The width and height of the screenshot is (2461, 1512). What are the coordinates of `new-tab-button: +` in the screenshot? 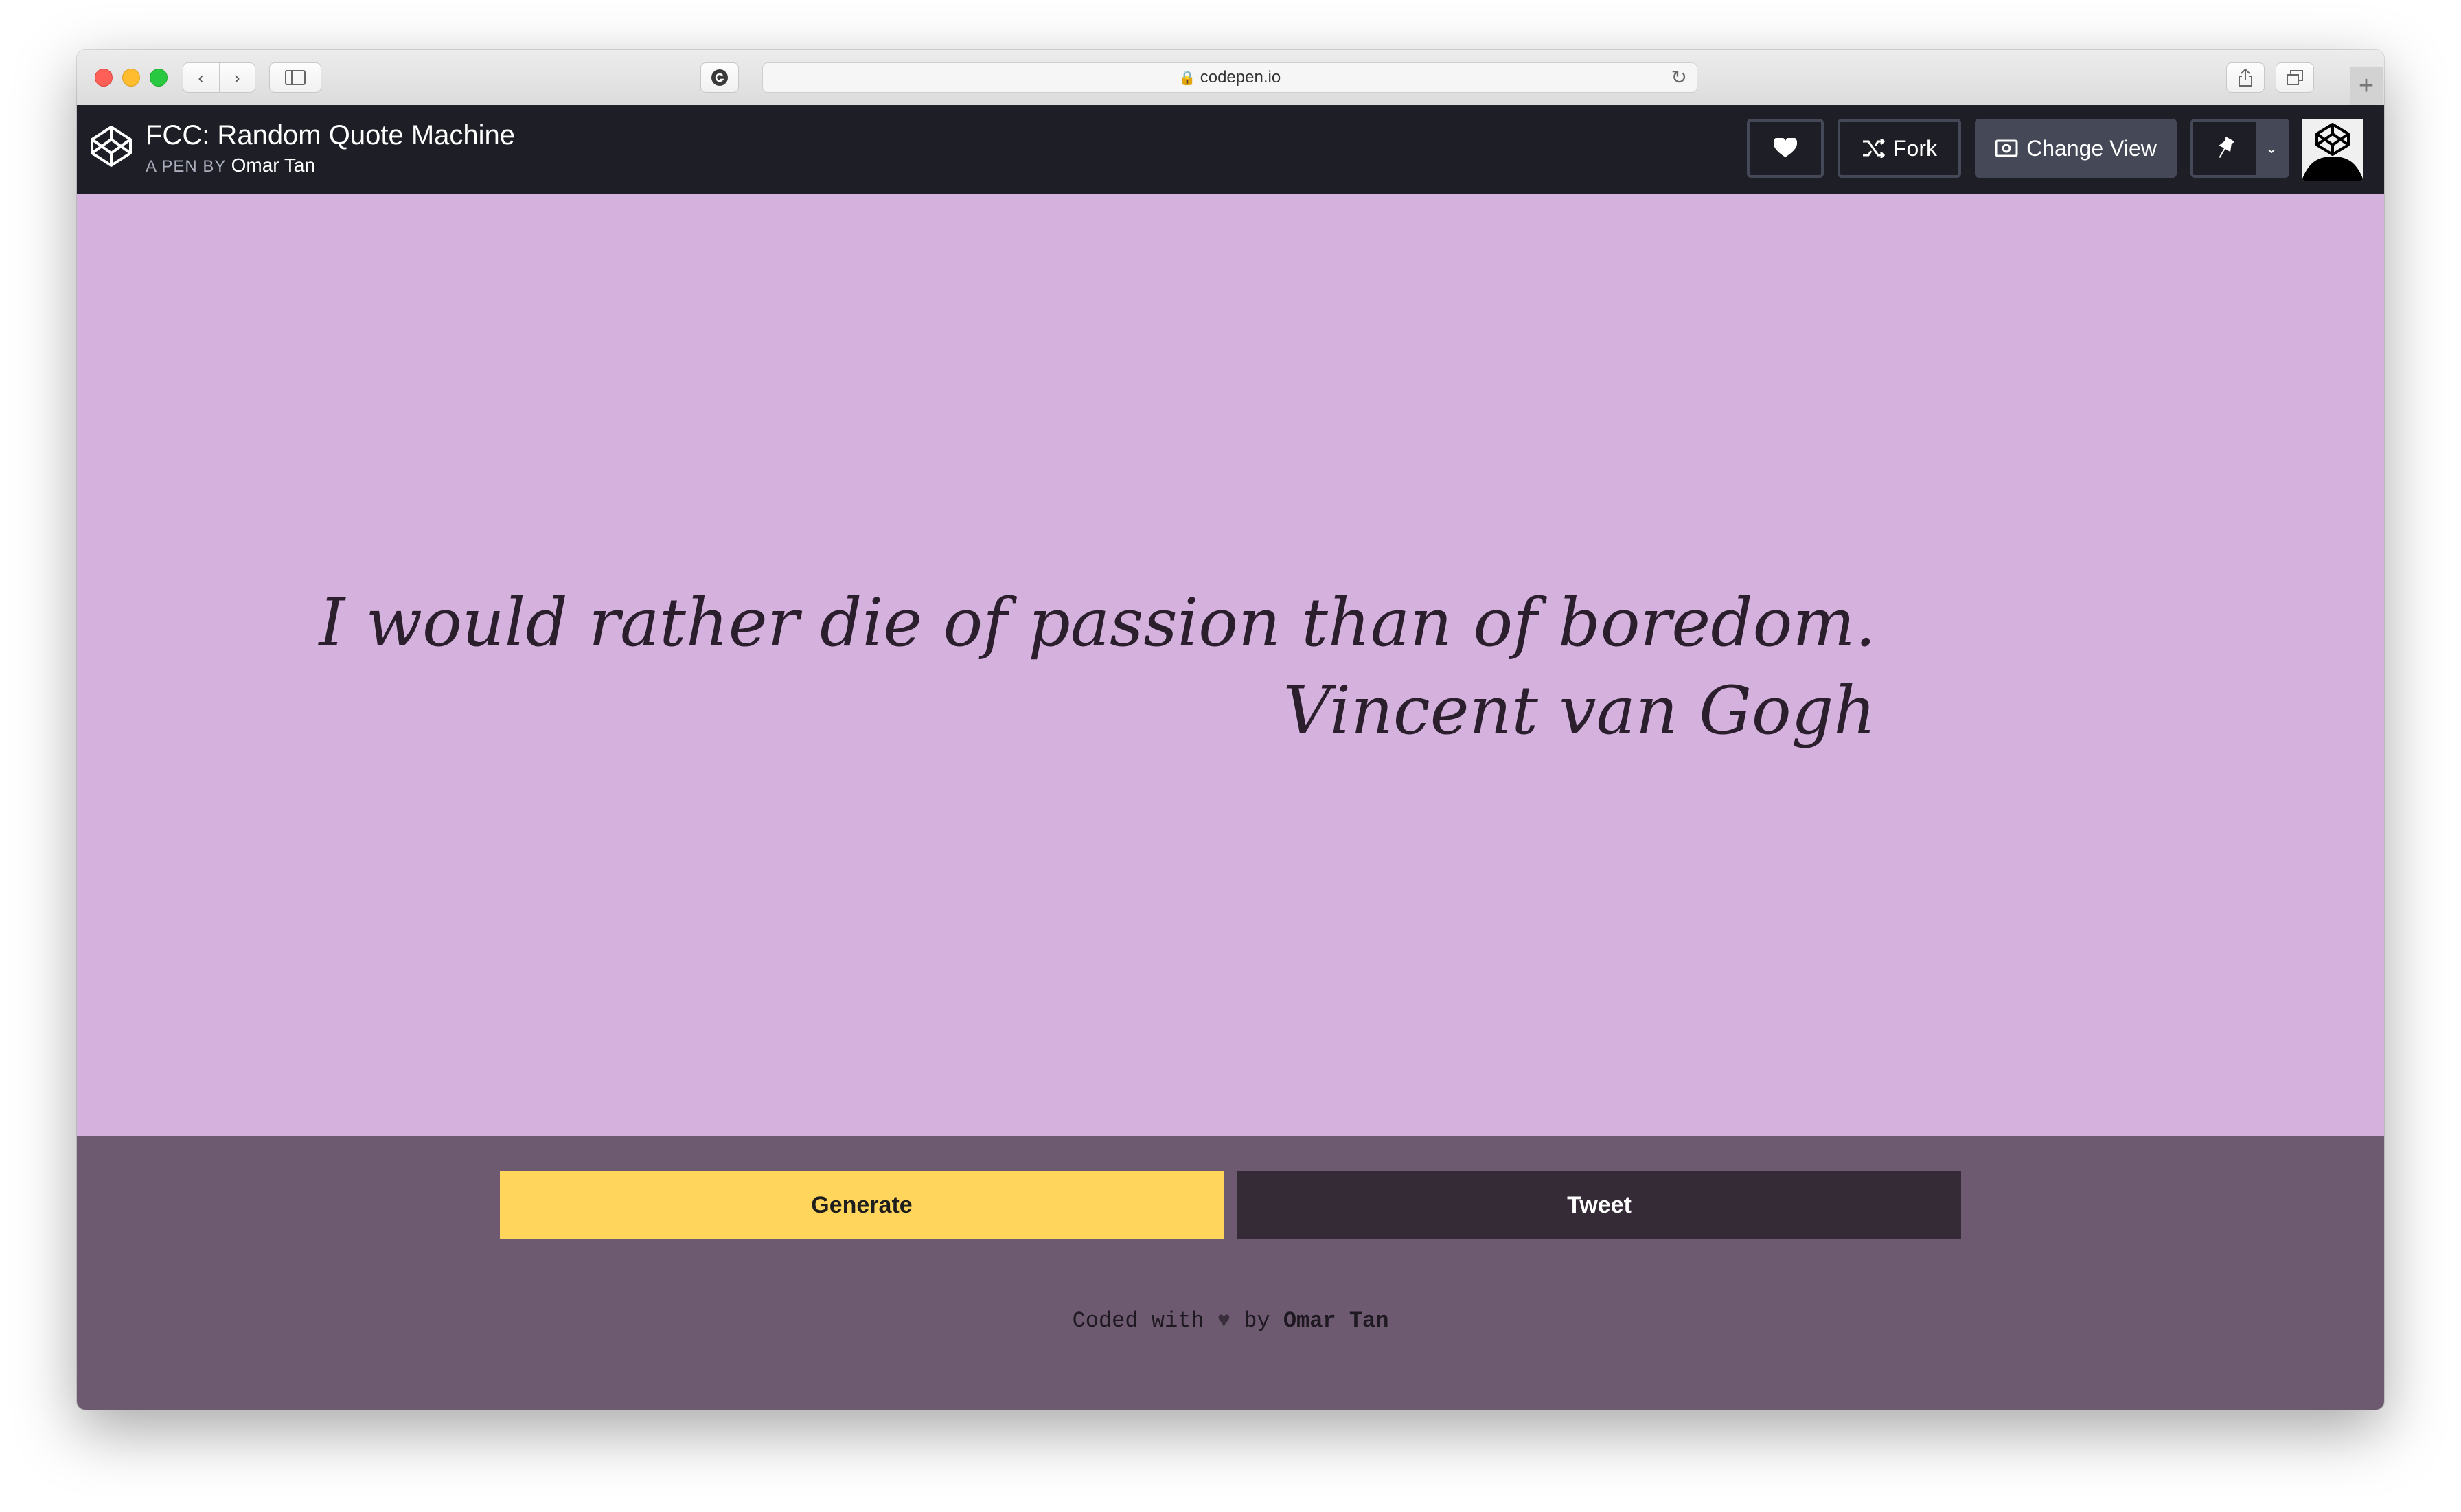 It's located at (2366, 86).